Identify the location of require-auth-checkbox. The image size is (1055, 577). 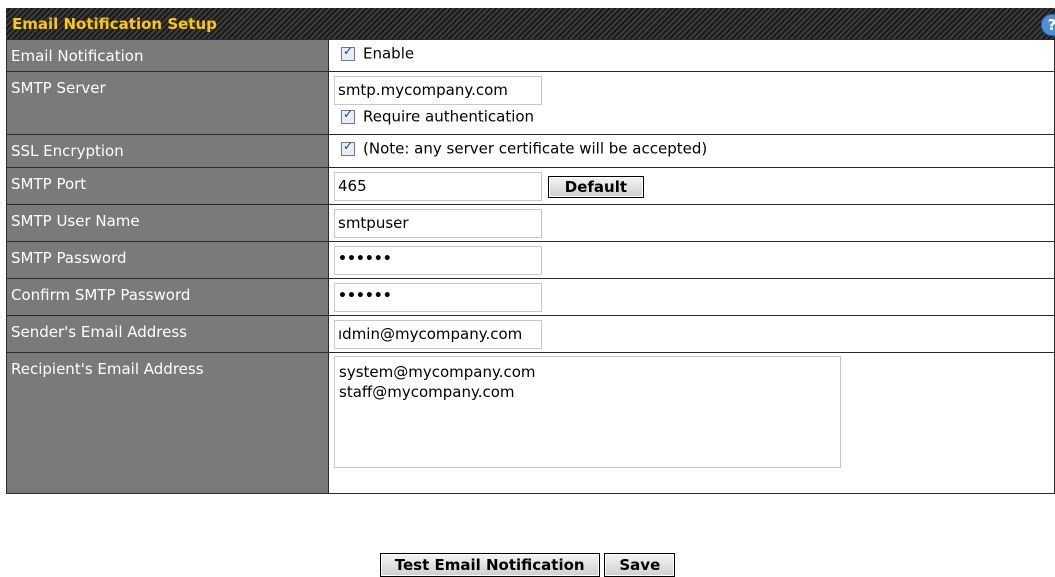
(348, 115).